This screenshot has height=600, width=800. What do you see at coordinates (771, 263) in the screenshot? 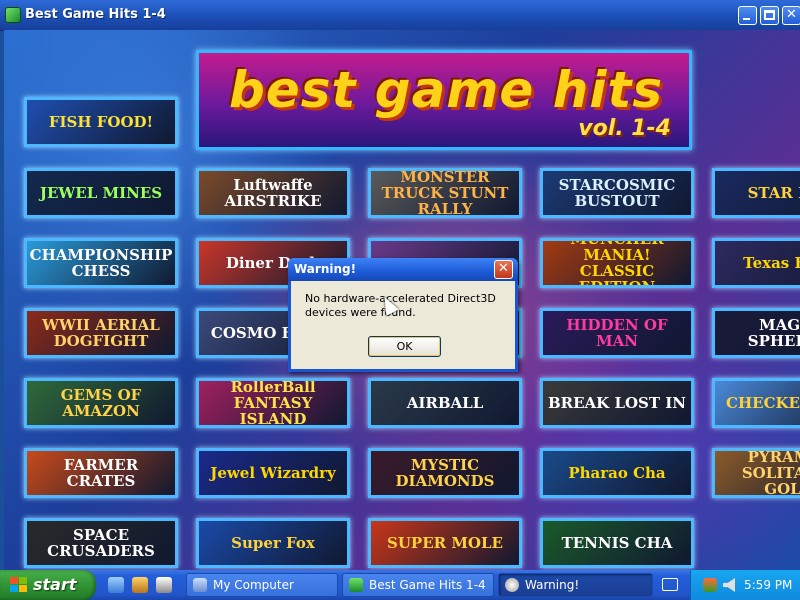
I see `game-title: Texas Hold` at bounding box center [771, 263].